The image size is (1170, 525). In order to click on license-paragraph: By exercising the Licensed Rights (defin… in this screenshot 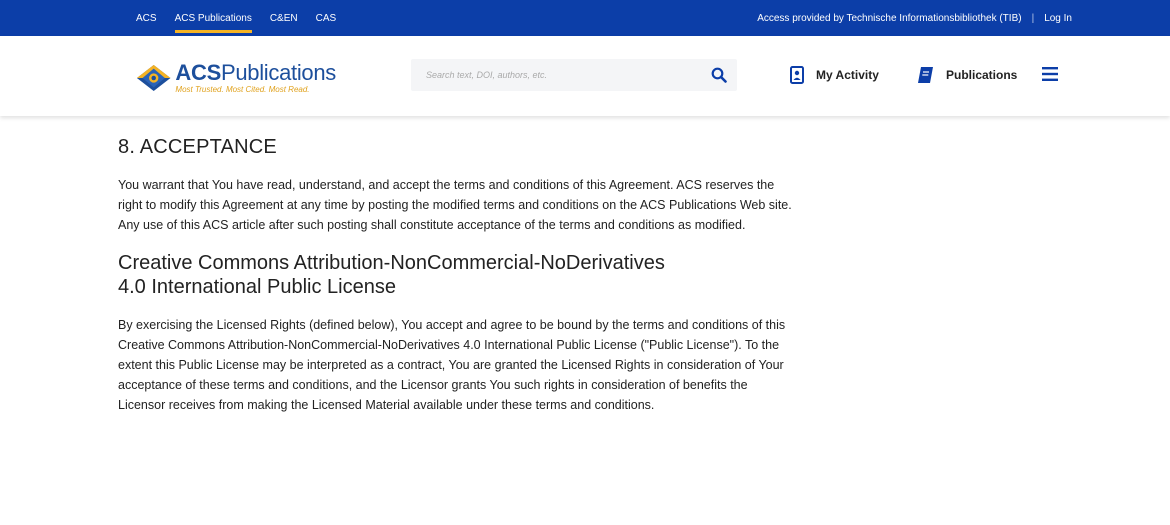, I will do `click(452, 365)`.